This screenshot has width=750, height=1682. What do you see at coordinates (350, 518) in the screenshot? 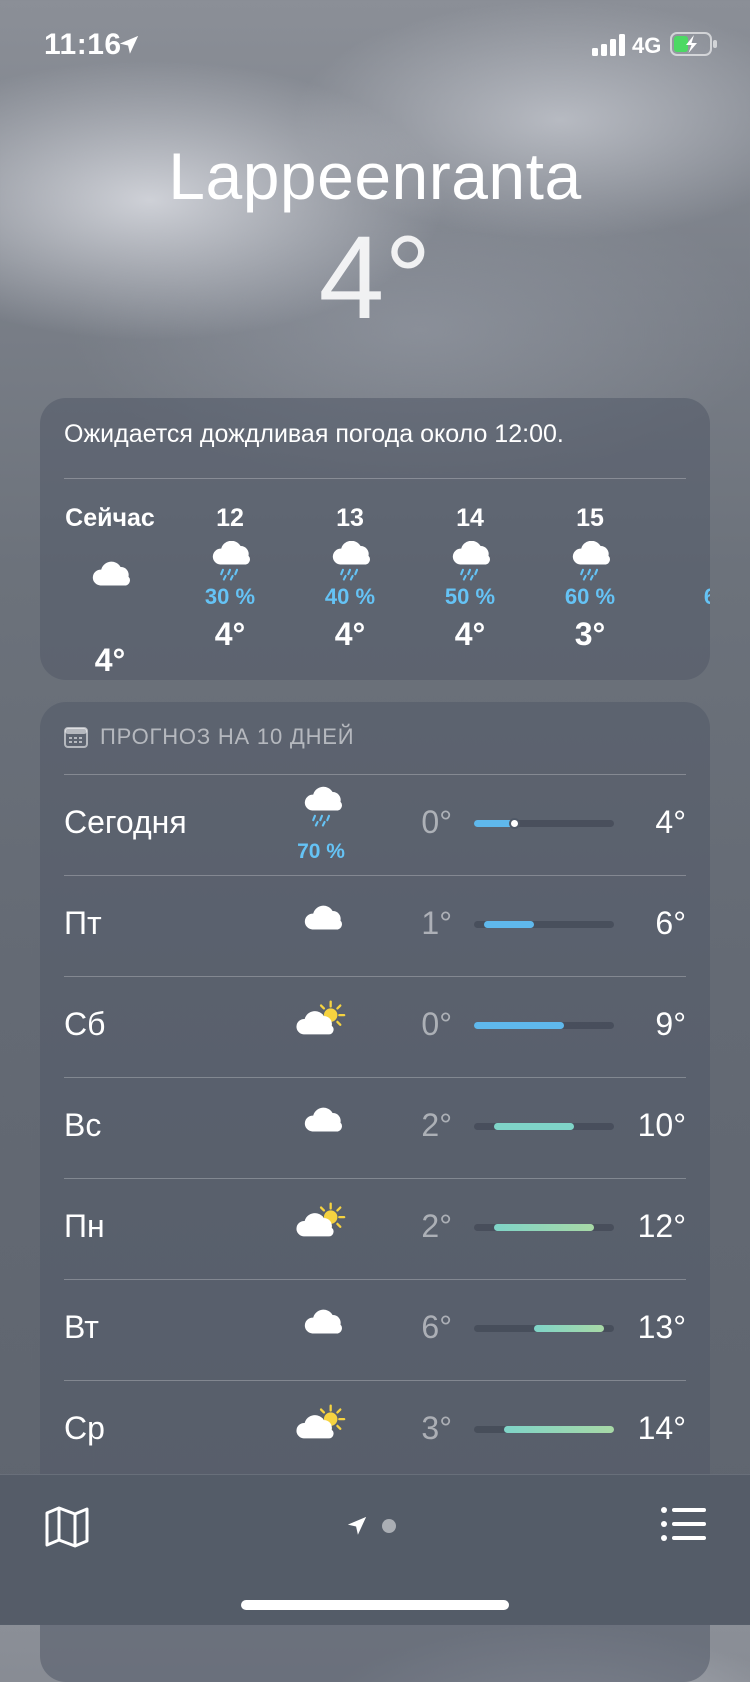
I see `hour-label: 13` at bounding box center [350, 518].